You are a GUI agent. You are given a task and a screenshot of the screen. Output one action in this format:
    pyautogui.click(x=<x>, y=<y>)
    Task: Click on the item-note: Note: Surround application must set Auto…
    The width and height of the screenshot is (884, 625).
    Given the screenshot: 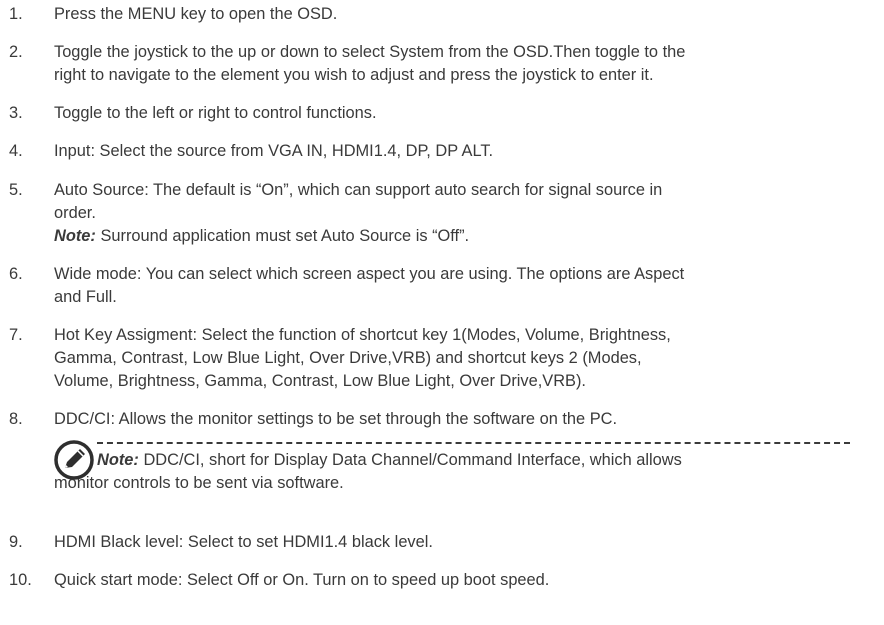 What is the action you would take?
    pyautogui.click(x=454, y=236)
    